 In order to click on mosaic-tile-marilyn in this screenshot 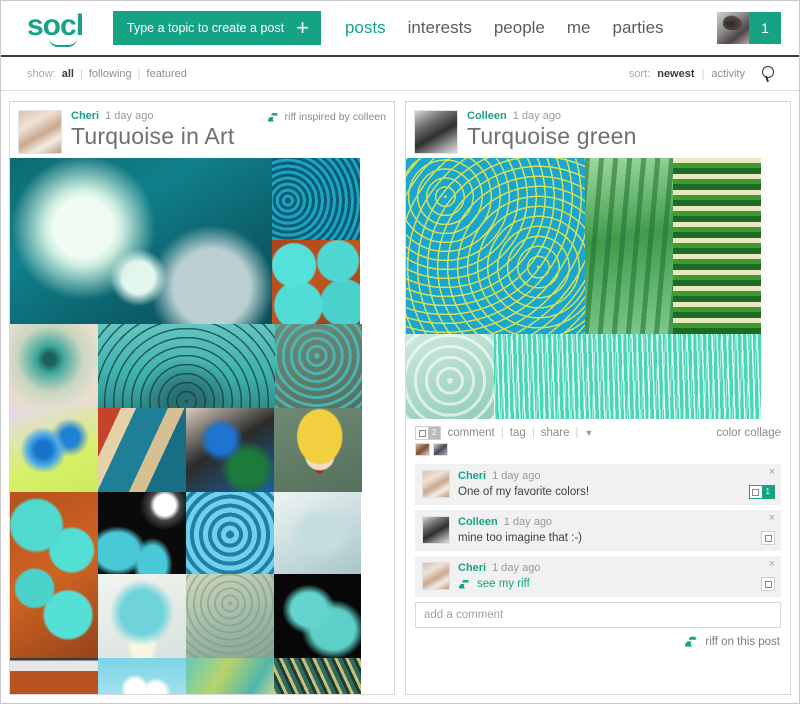, I will do `click(318, 450)`.